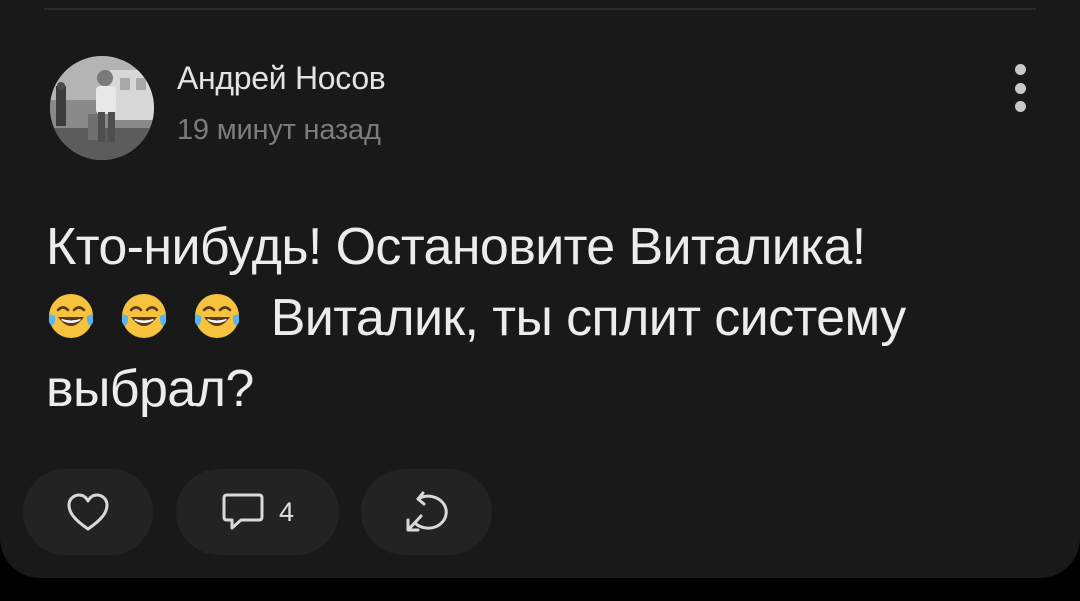 Image resolution: width=1080 pixels, height=601 pixels. Describe the element at coordinates (281, 78) in the screenshot. I see `author-name: Андрей Носов` at that location.